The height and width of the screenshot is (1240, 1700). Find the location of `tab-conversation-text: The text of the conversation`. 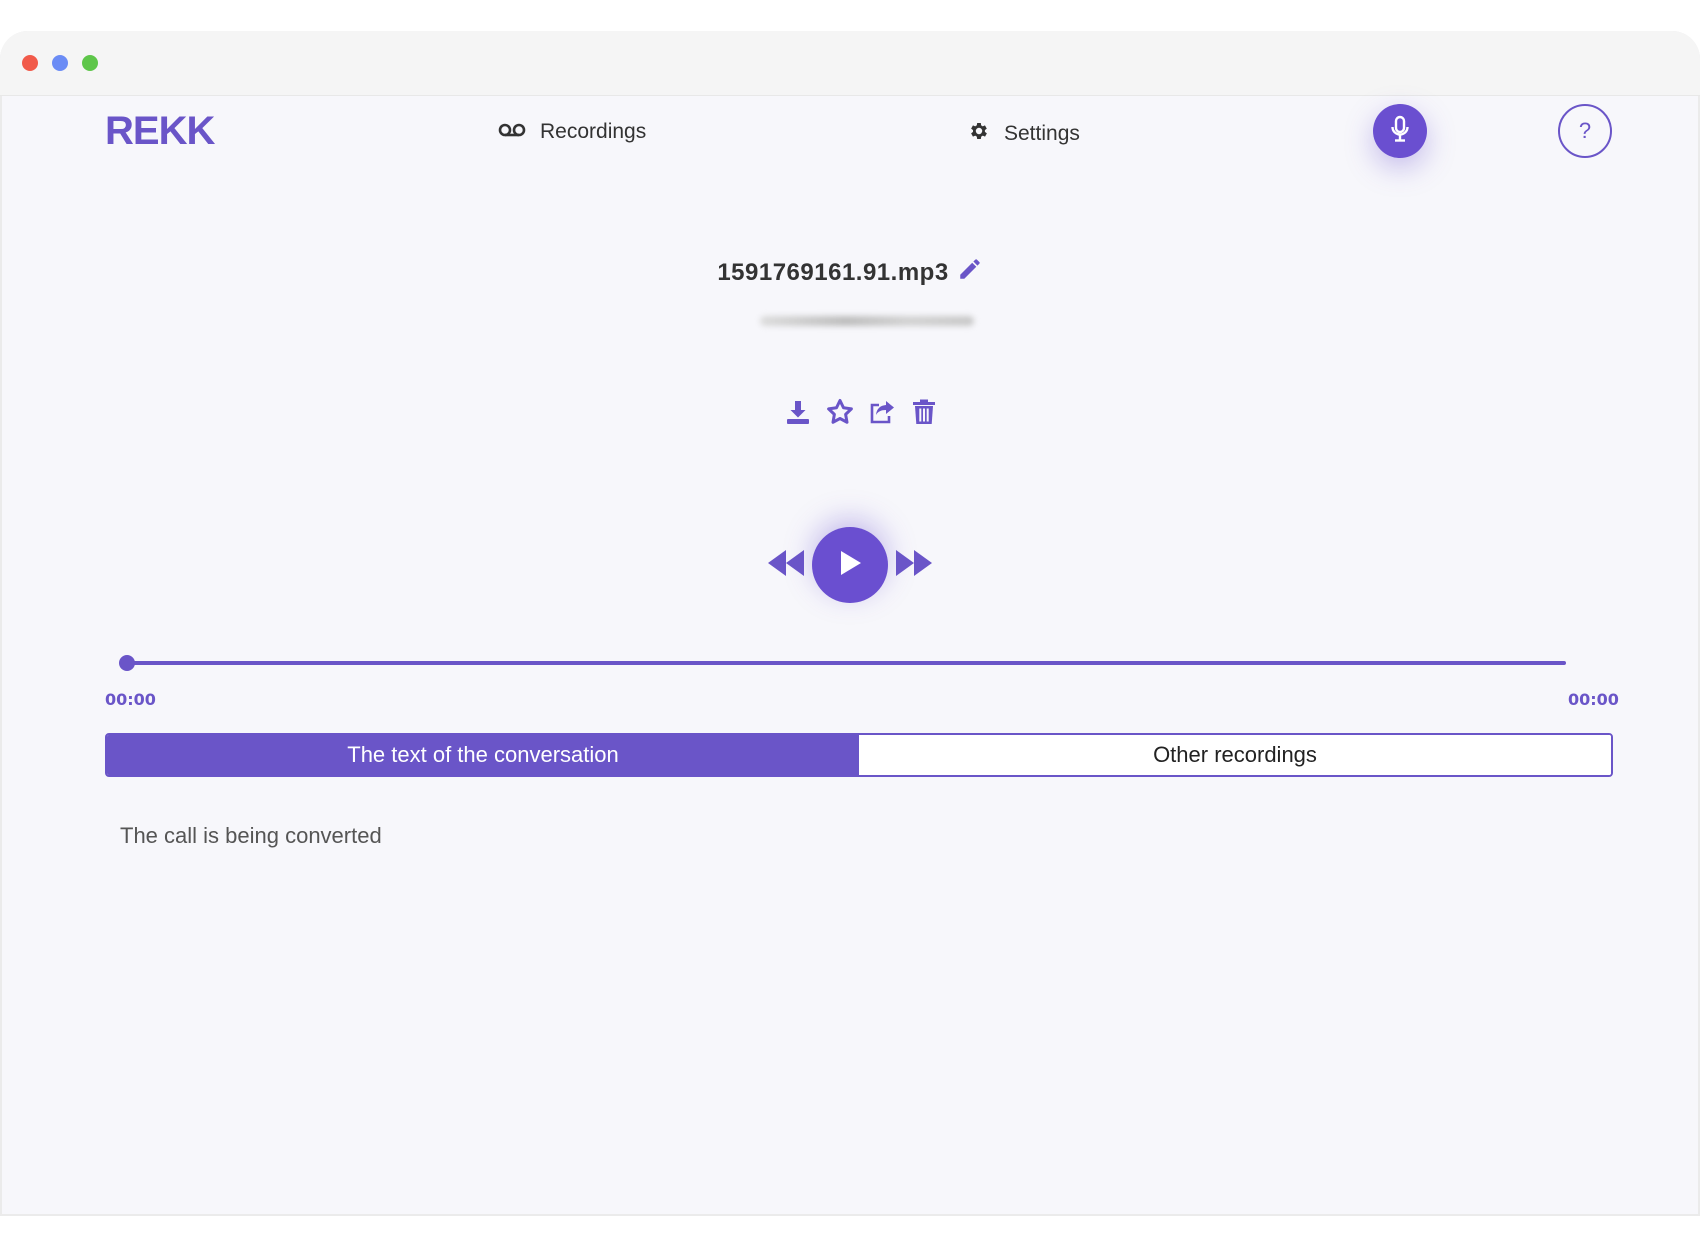

tab-conversation-text: The text of the conversation is located at coordinates (483, 755).